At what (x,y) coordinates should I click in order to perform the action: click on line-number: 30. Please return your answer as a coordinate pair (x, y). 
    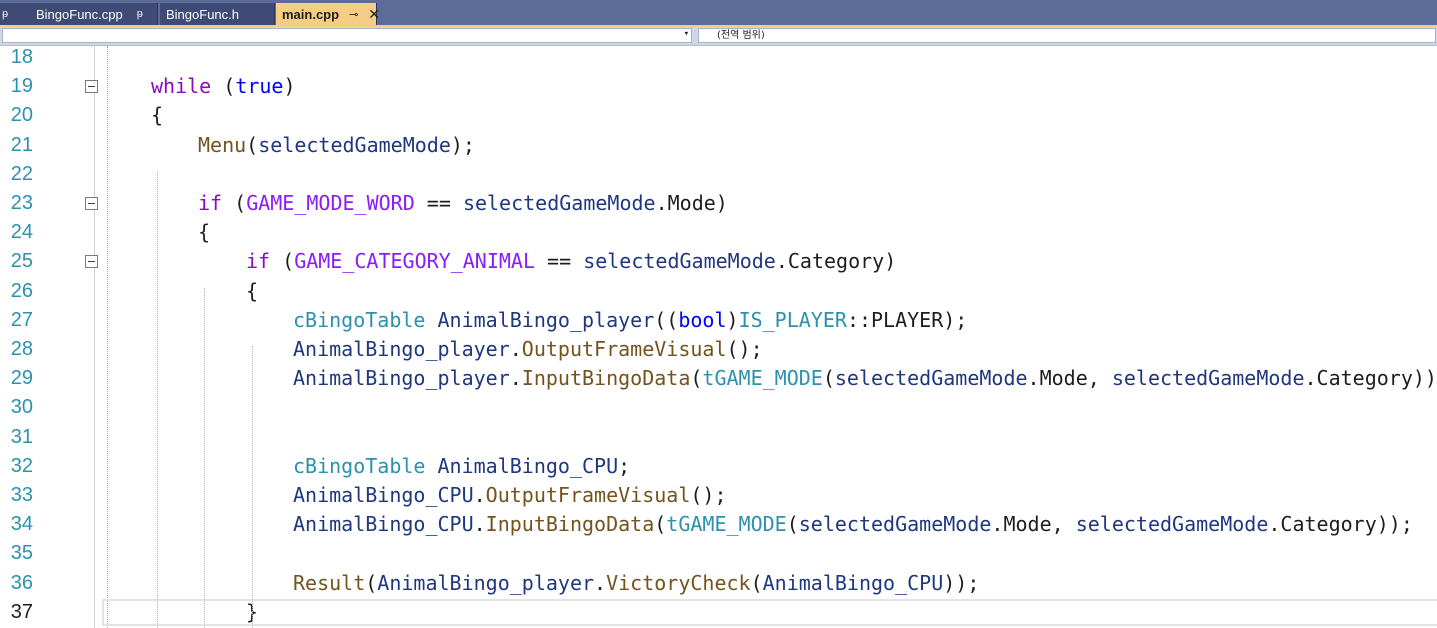
    Looking at the image, I should click on (21, 407).